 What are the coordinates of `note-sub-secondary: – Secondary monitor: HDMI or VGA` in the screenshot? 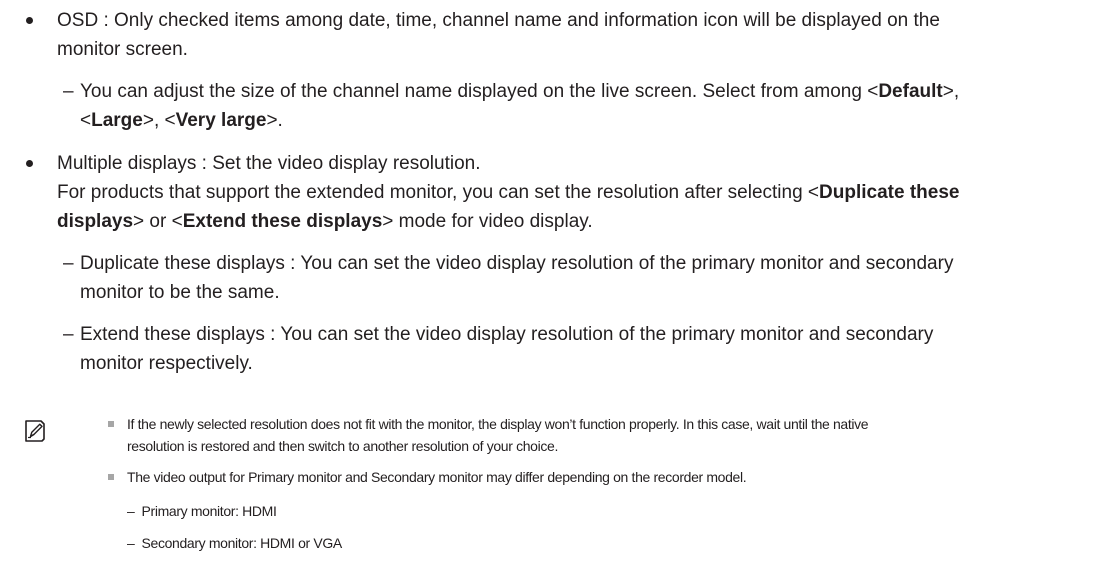 It's located at (234, 543).